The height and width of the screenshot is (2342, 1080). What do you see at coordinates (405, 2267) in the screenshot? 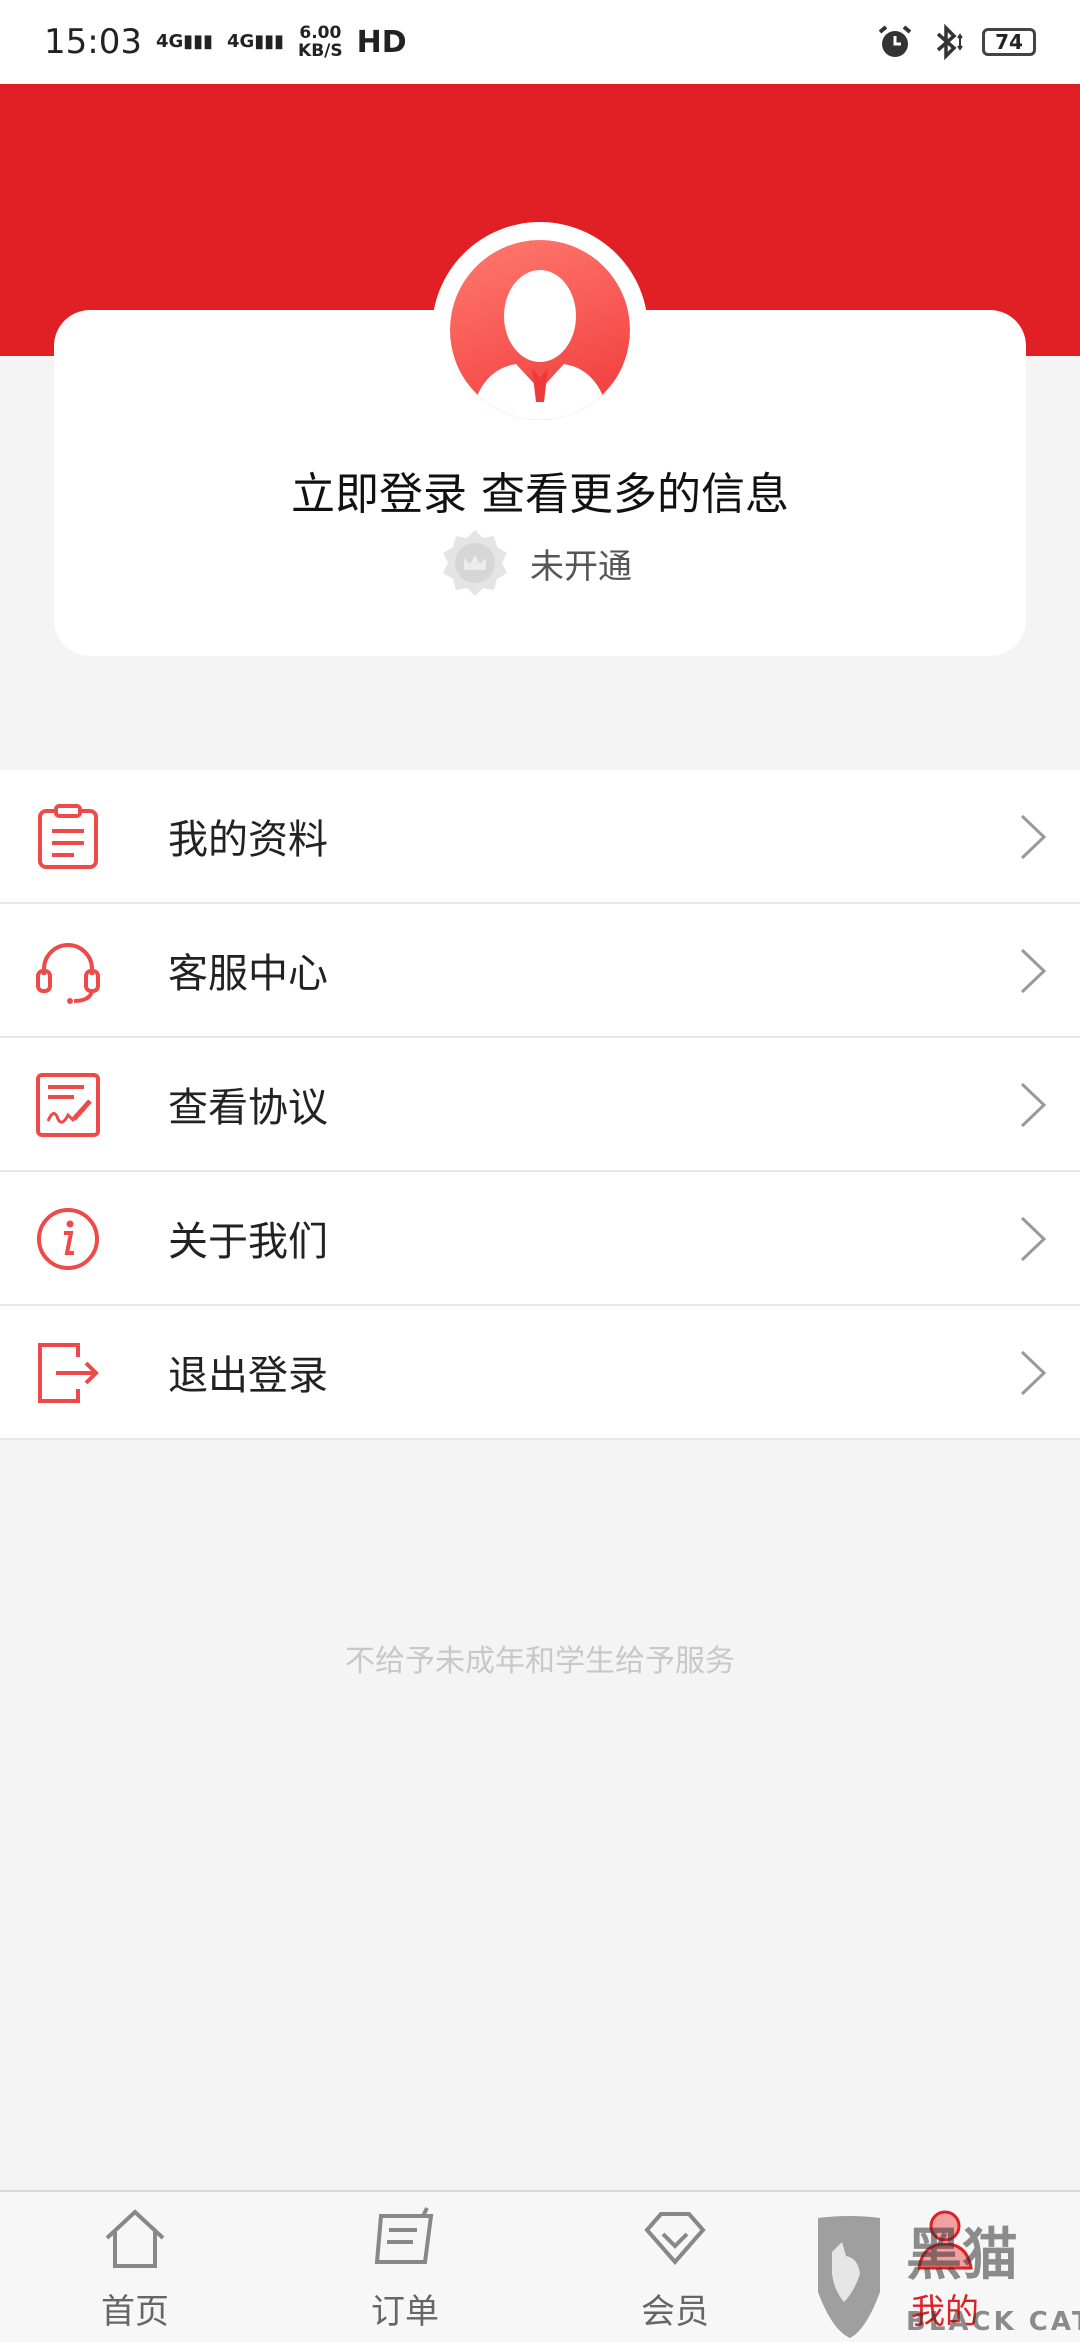
I see `tab-order: 订单` at bounding box center [405, 2267].